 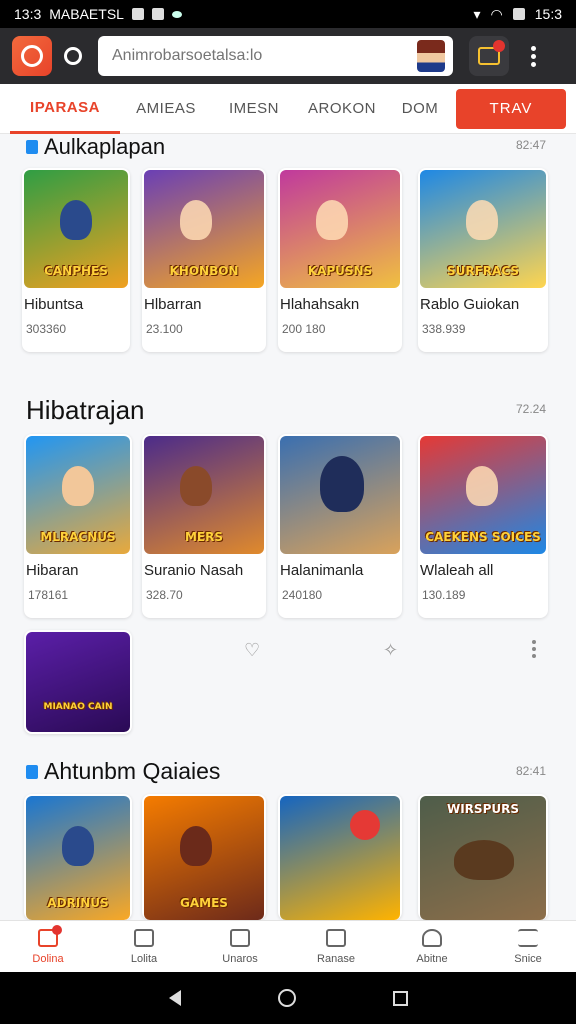 What do you see at coordinates (54, 304) in the screenshot?
I see `game-name: Hibuntsa` at bounding box center [54, 304].